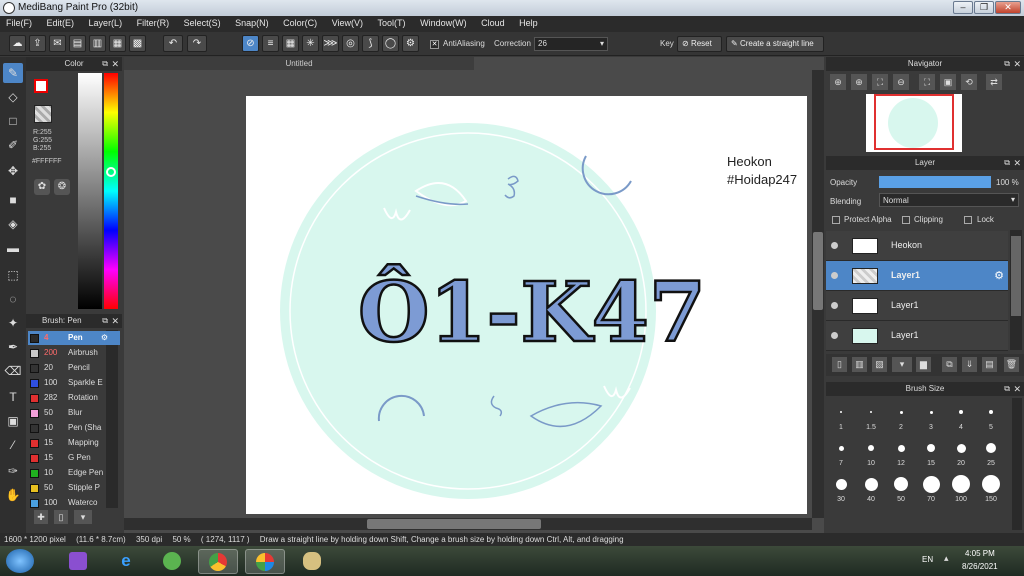 The height and width of the screenshot is (576, 1024). What do you see at coordinates (74, 353) in the screenshot?
I see `brush-item: 200 Airbrush` at bounding box center [74, 353].